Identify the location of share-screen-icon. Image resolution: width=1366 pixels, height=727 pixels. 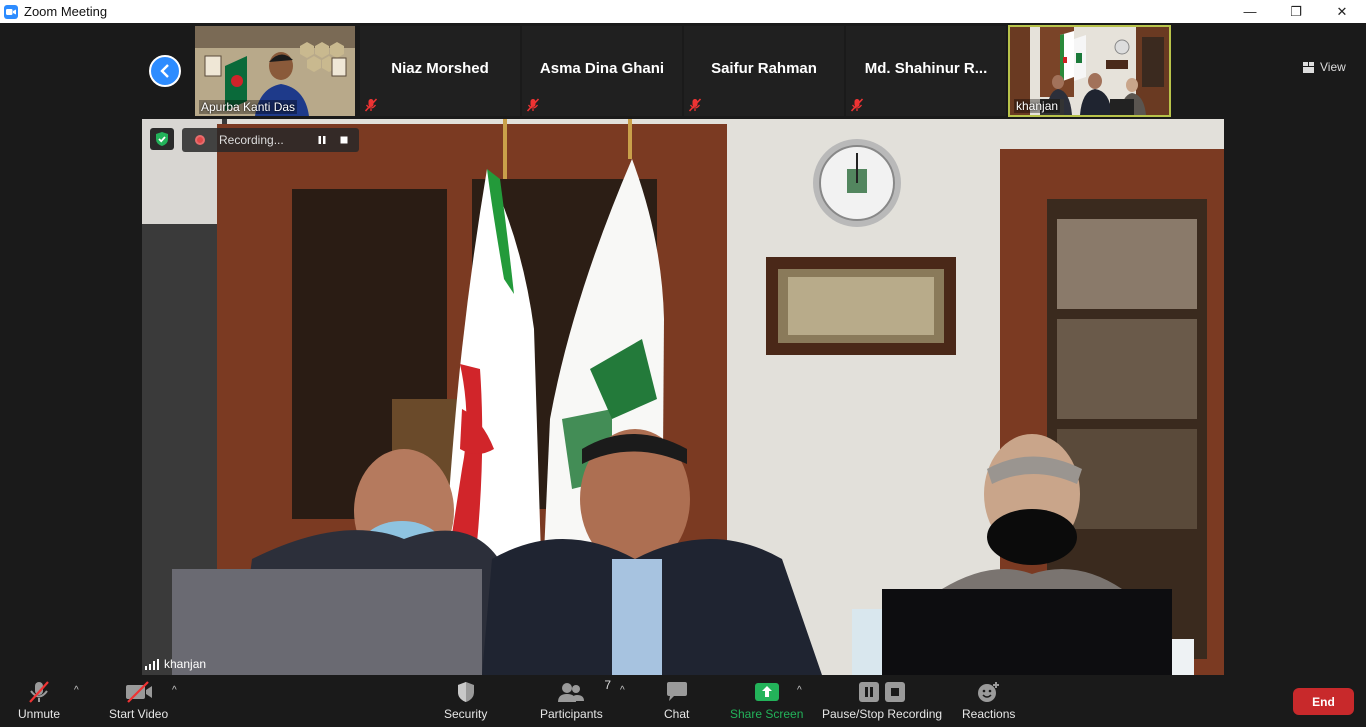
(766, 692).